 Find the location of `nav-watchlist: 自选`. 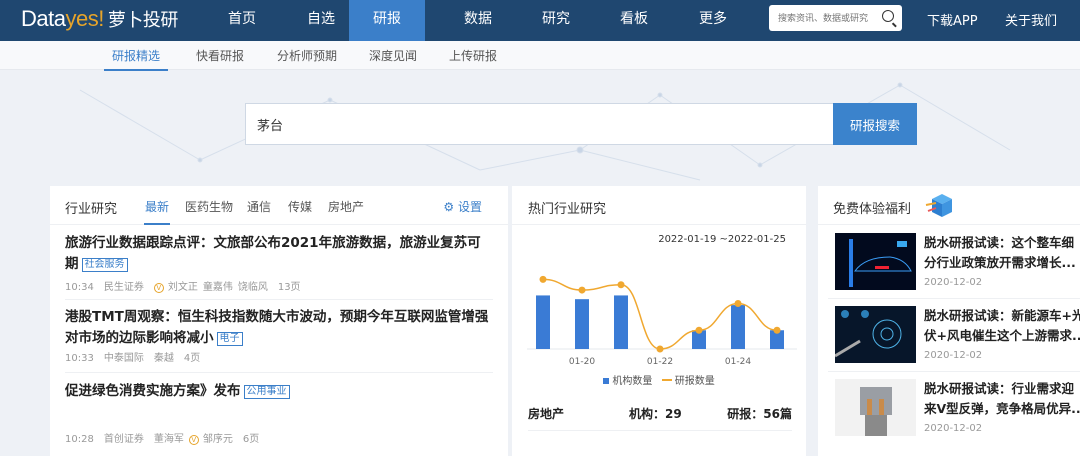

nav-watchlist: 自选 is located at coordinates (321, 20).